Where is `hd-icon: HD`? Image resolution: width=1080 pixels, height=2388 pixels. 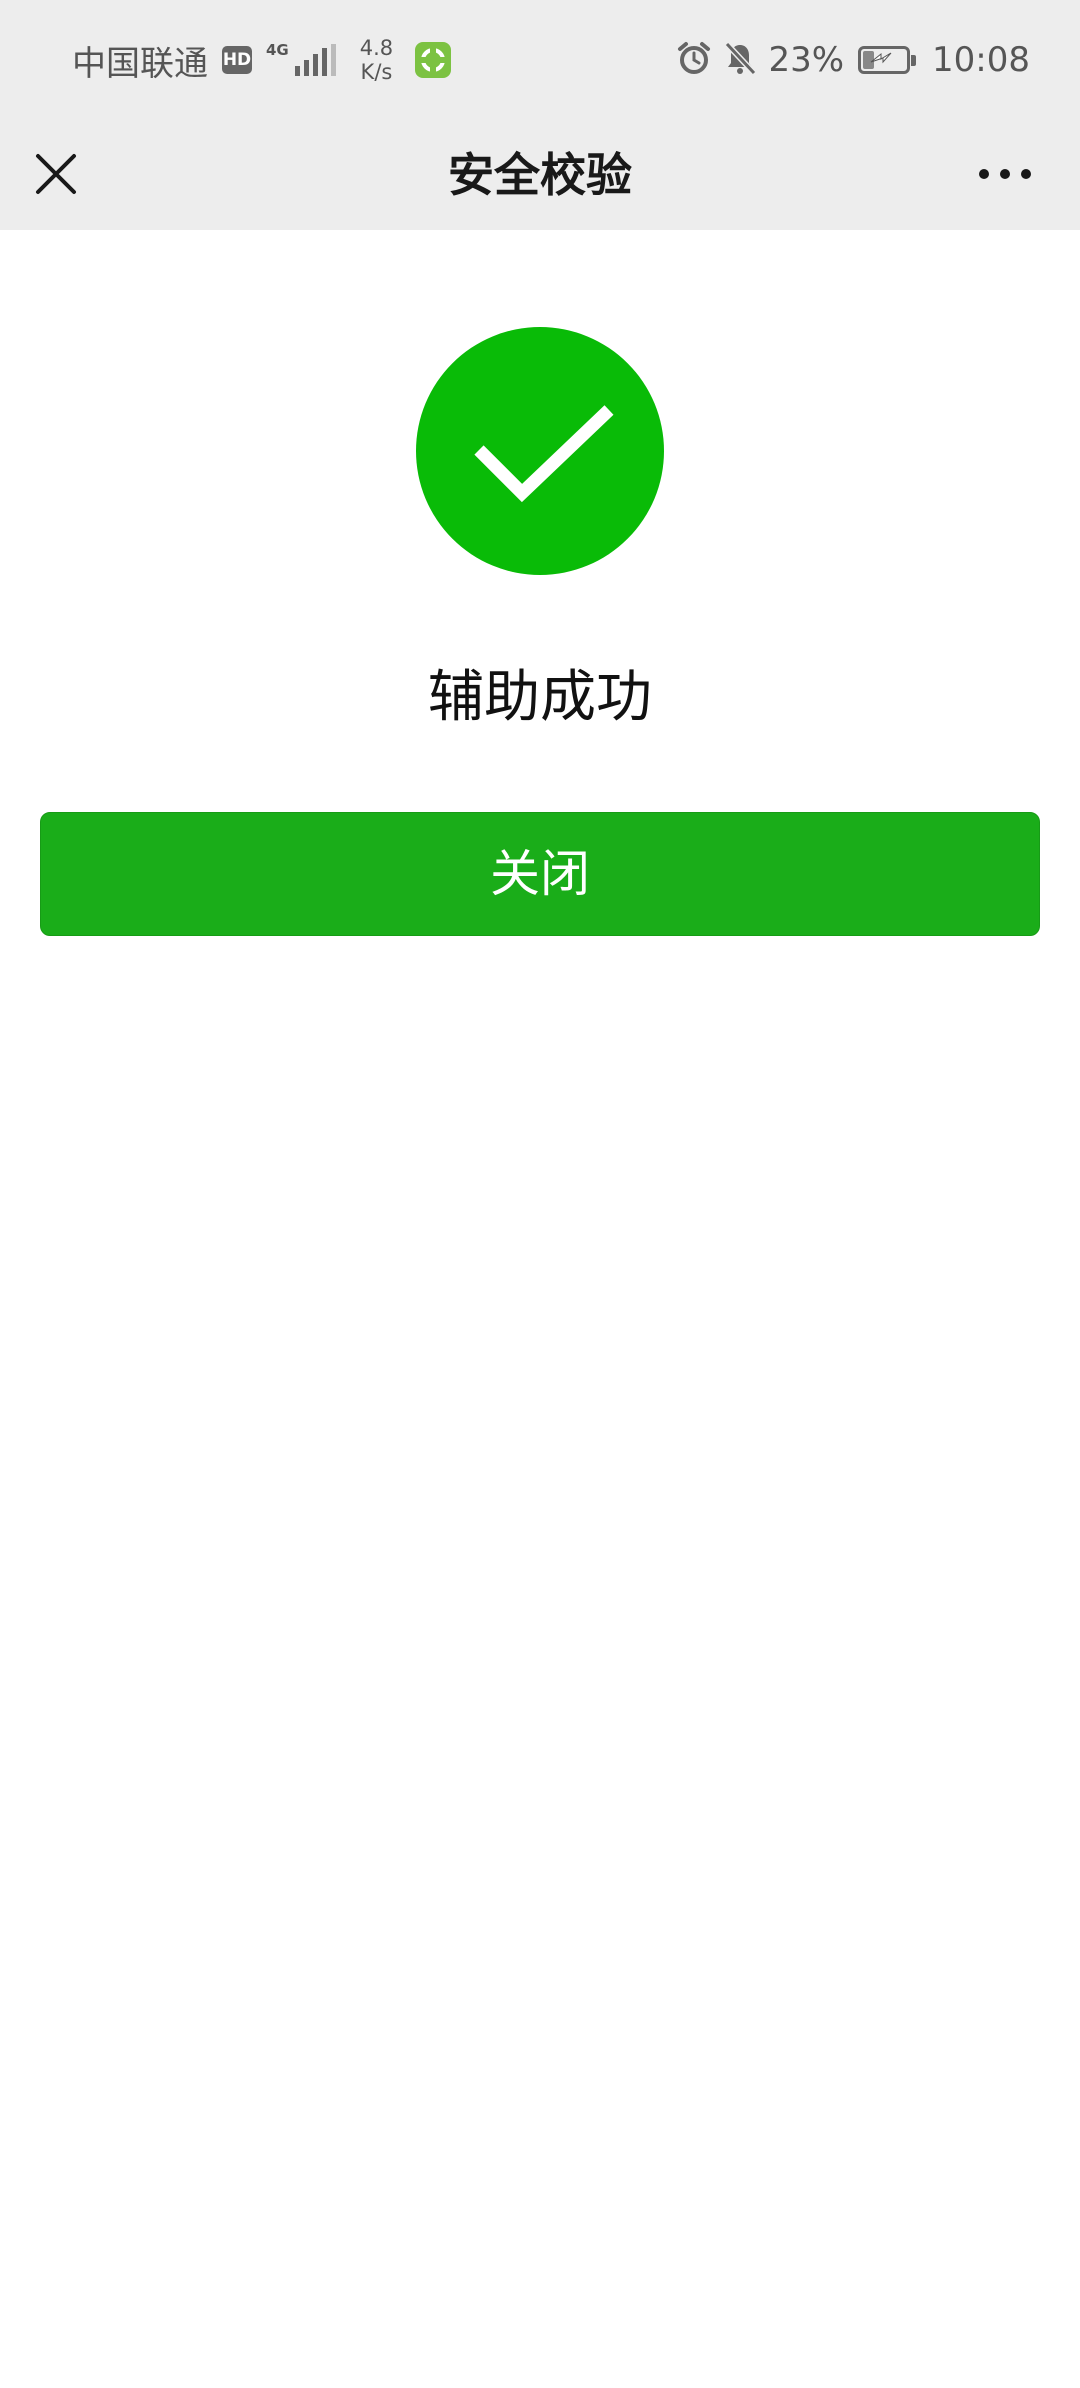 hd-icon: HD is located at coordinates (237, 60).